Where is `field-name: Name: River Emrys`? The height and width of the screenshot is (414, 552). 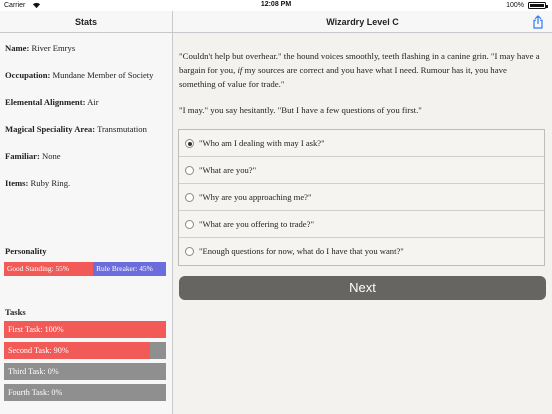
field-name: Name: River Emrys is located at coordinates (87, 48).